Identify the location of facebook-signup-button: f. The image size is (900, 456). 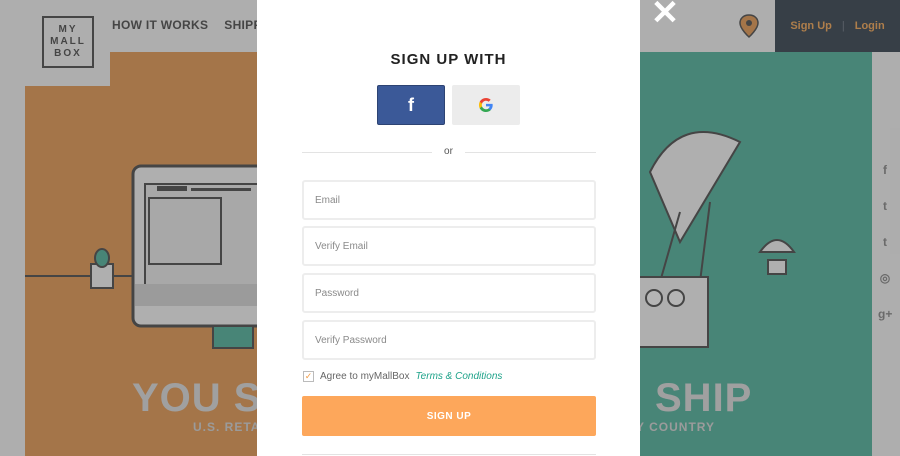
(411, 105).